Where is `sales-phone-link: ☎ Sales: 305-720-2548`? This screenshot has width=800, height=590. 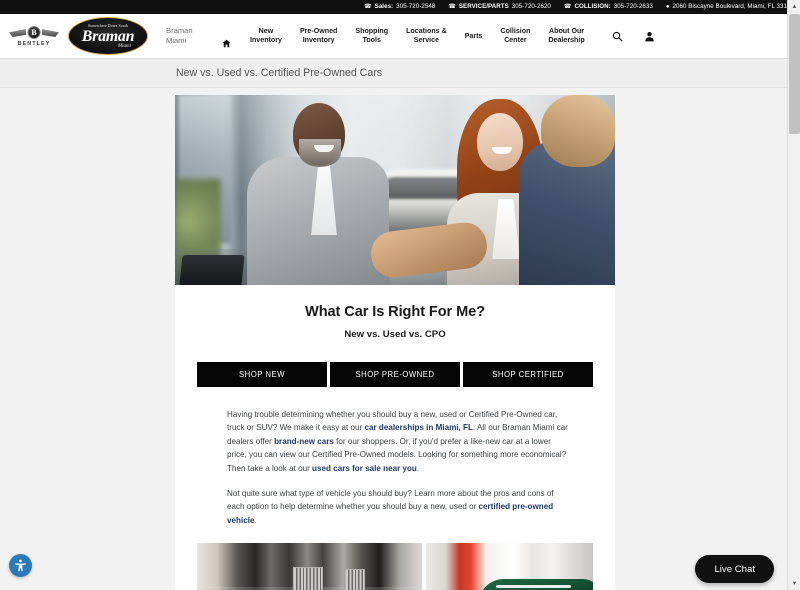
sales-phone-link: ☎ Sales: 305-720-2548 is located at coordinates (400, 6).